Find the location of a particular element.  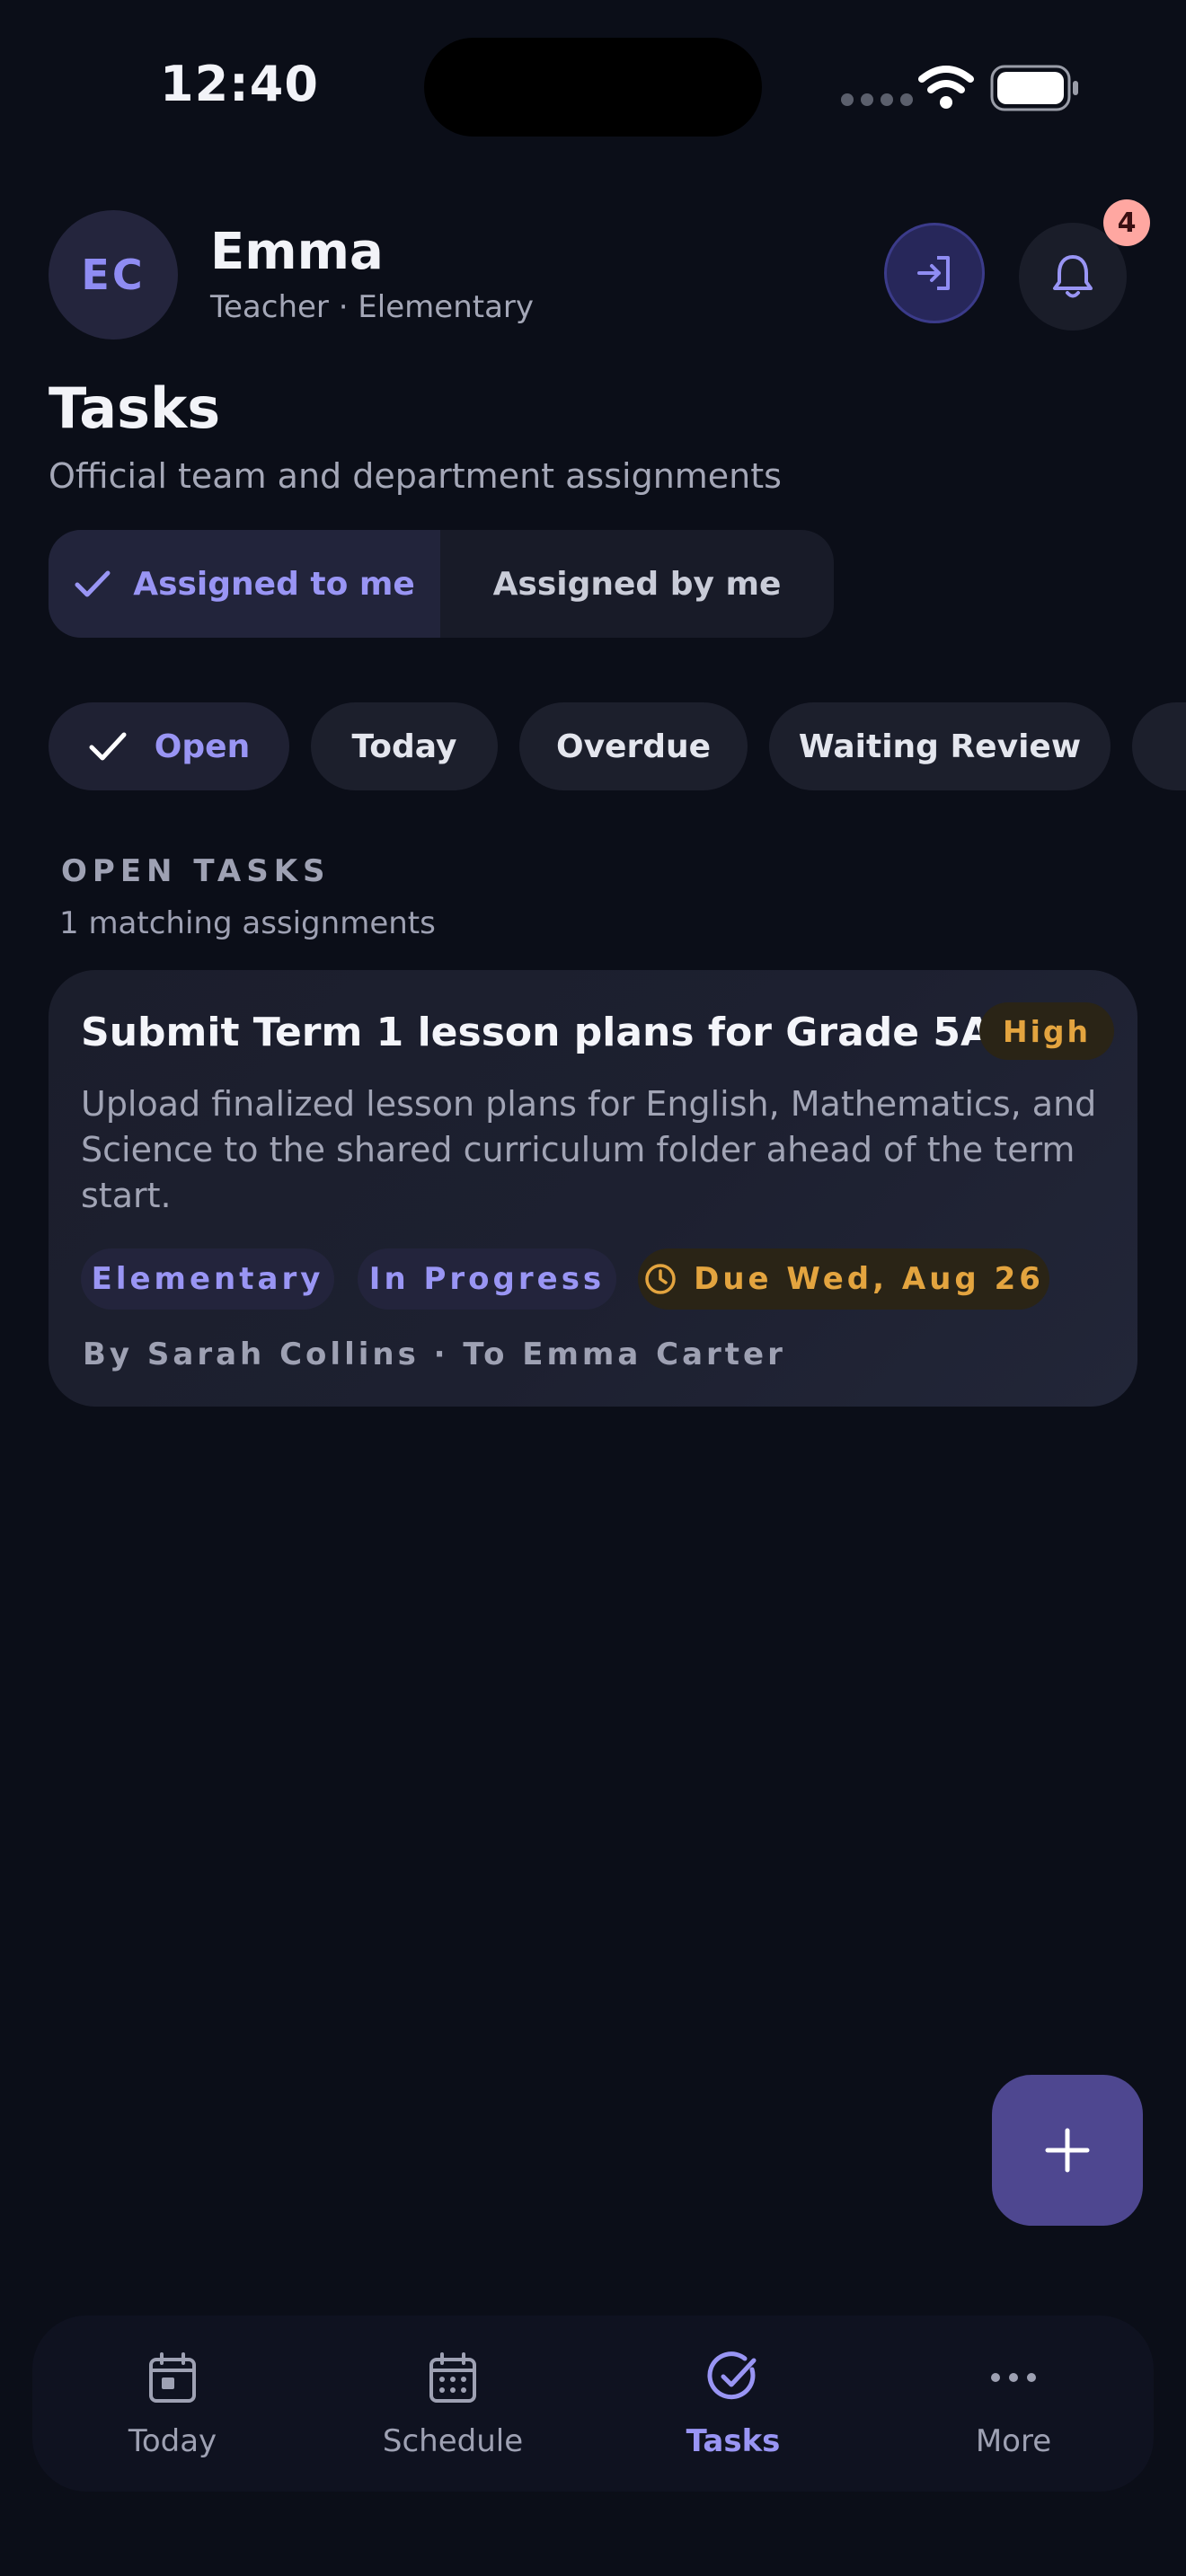

priority-badge: High is located at coordinates (1047, 1031).